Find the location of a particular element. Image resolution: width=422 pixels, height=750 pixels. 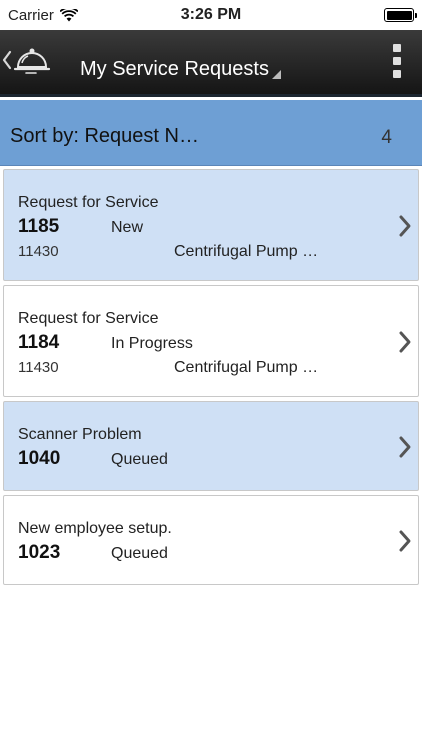

page-title: My Service Requests is located at coordinates (174, 69).